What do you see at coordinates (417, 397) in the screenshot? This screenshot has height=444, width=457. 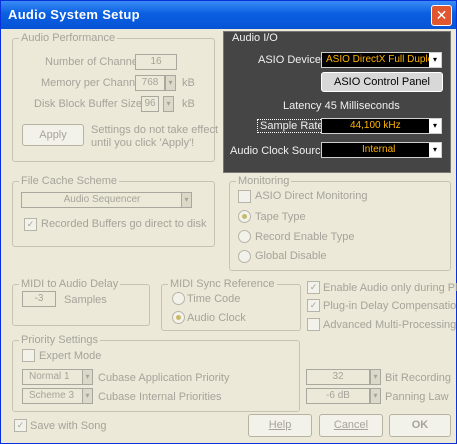 I see `panning-law-label: Panning Law` at bounding box center [417, 397].